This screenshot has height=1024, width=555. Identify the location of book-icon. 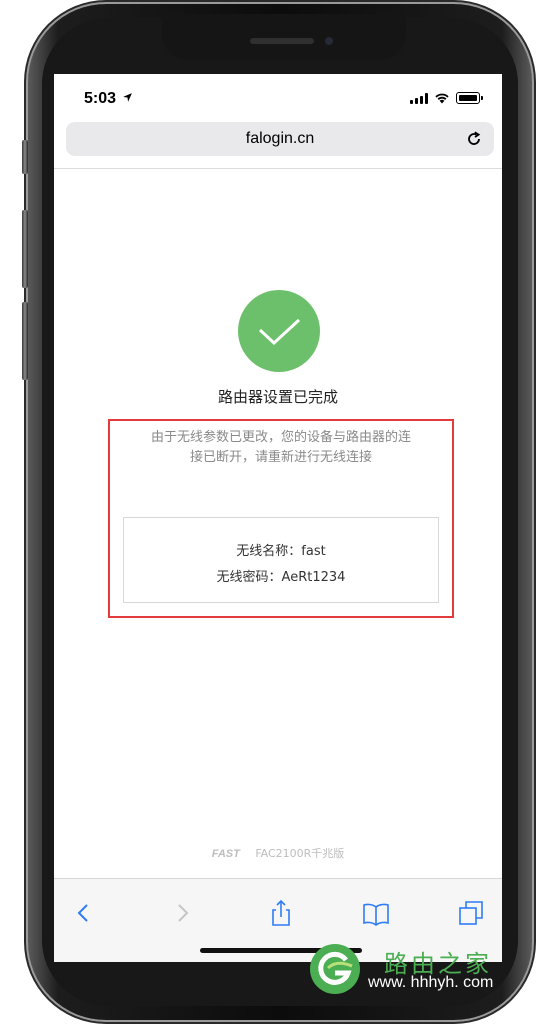
(376, 913).